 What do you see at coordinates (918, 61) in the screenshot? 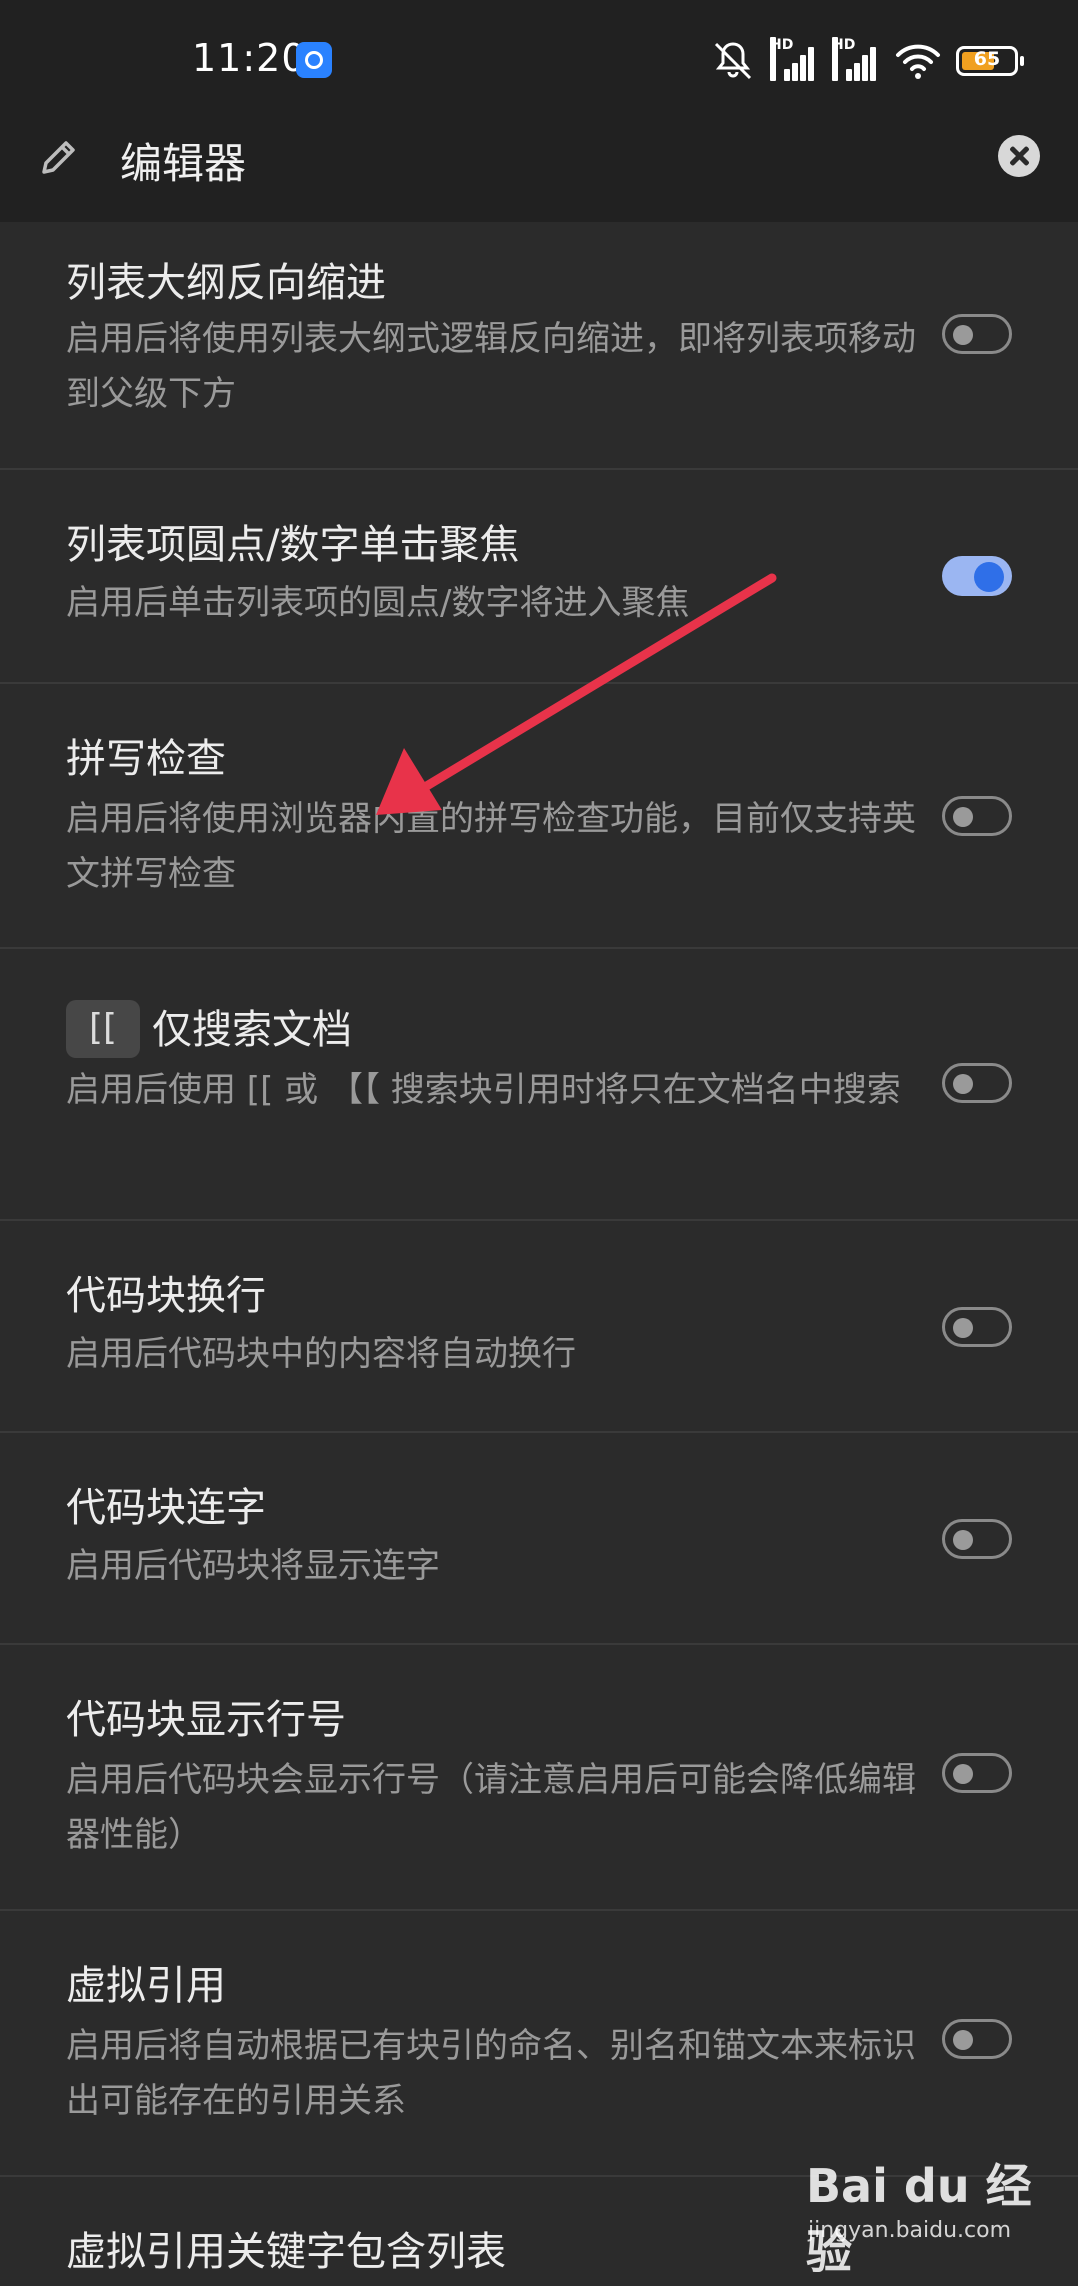
I see `wifi-icon` at bounding box center [918, 61].